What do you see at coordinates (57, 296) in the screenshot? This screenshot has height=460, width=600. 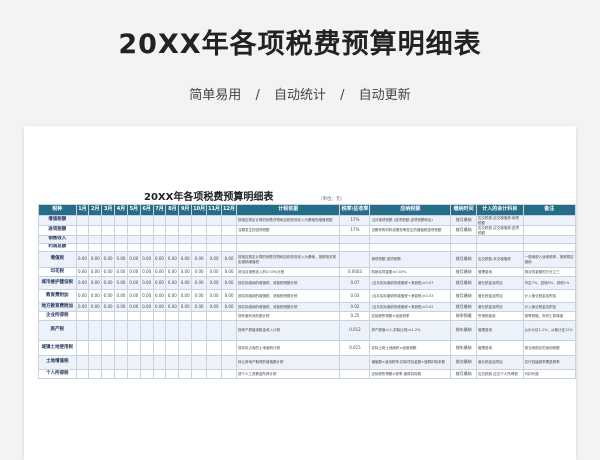 I see `tax-name-cell: 教育费附加` at bounding box center [57, 296].